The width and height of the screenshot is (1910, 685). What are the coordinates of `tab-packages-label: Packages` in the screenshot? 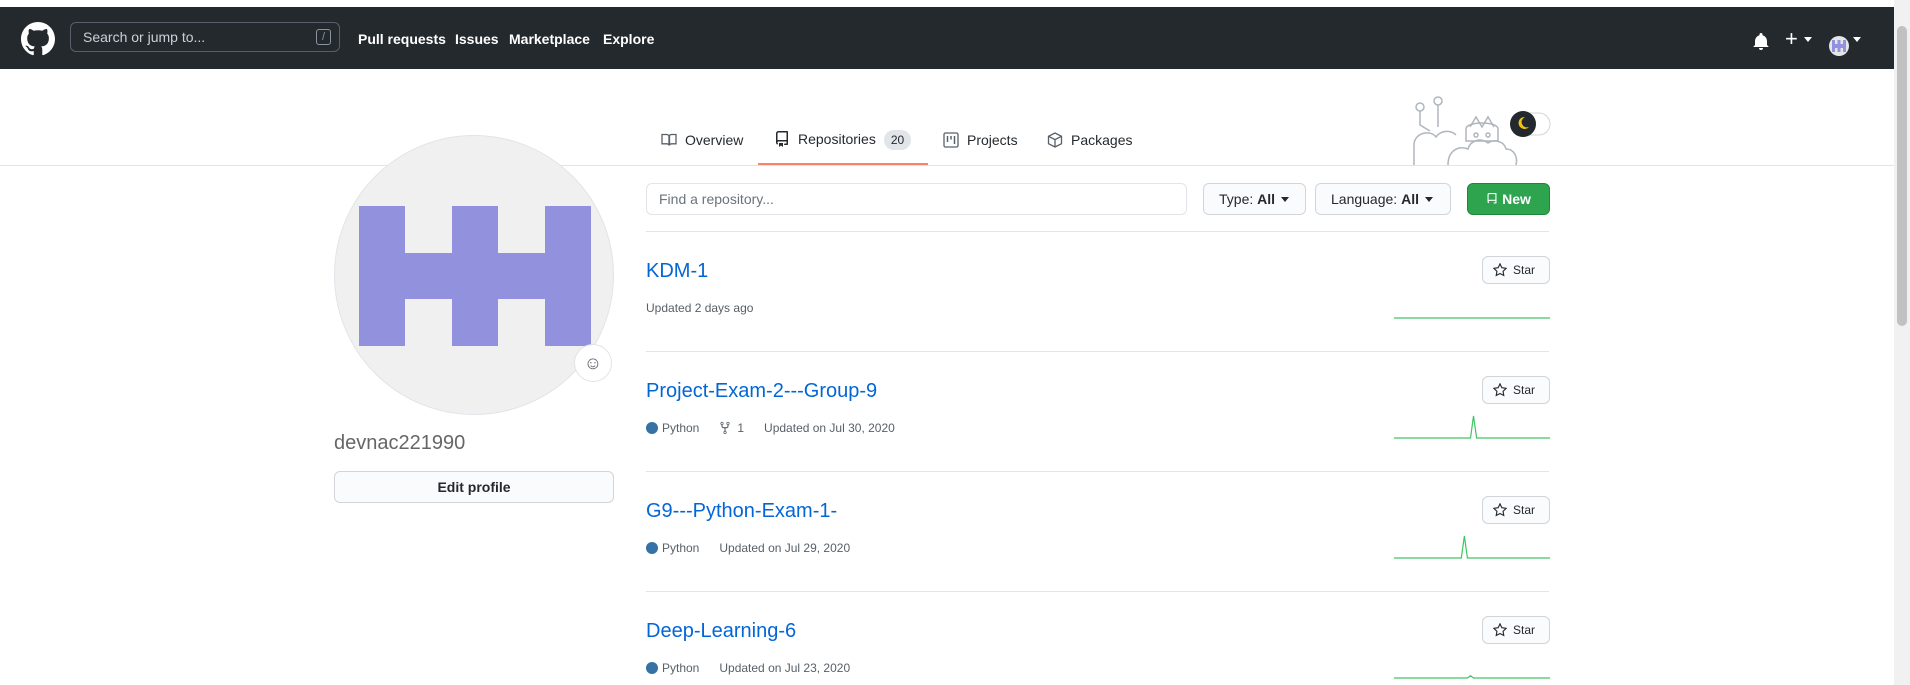 It's located at (1102, 140).